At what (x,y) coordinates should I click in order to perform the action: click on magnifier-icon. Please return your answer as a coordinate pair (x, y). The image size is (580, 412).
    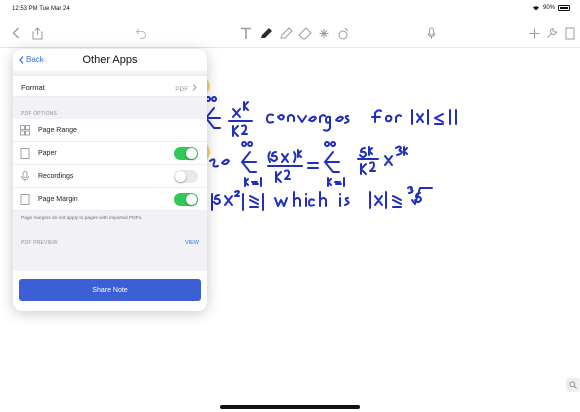
    Looking at the image, I should click on (573, 385).